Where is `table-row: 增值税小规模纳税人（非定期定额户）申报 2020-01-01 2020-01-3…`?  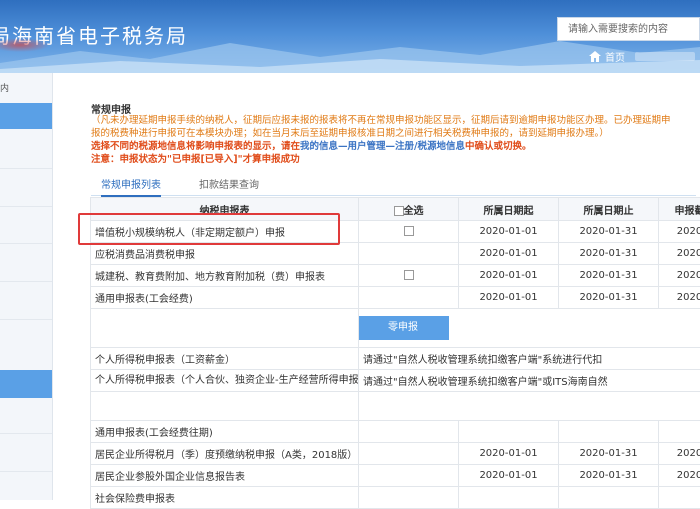
table-row: 增值税小规模纳税人（非定期定额户）申报 2020-01-01 2020-01-3… is located at coordinates (395, 232).